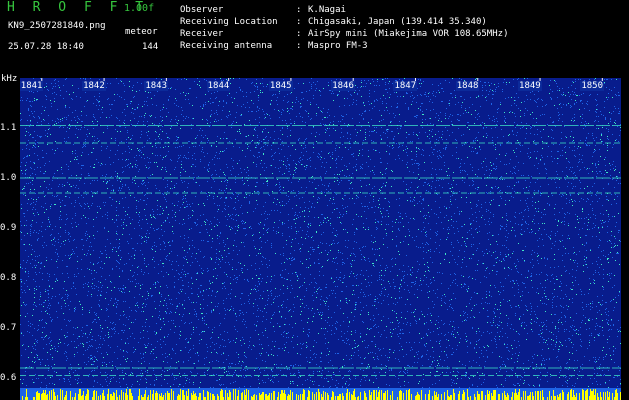 The width and height of the screenshot is (629, 400). What do you see at coordinates (280, 86) in the screenshot?
I see `x-tick-label: 1845` at bounding box center [280, 86].